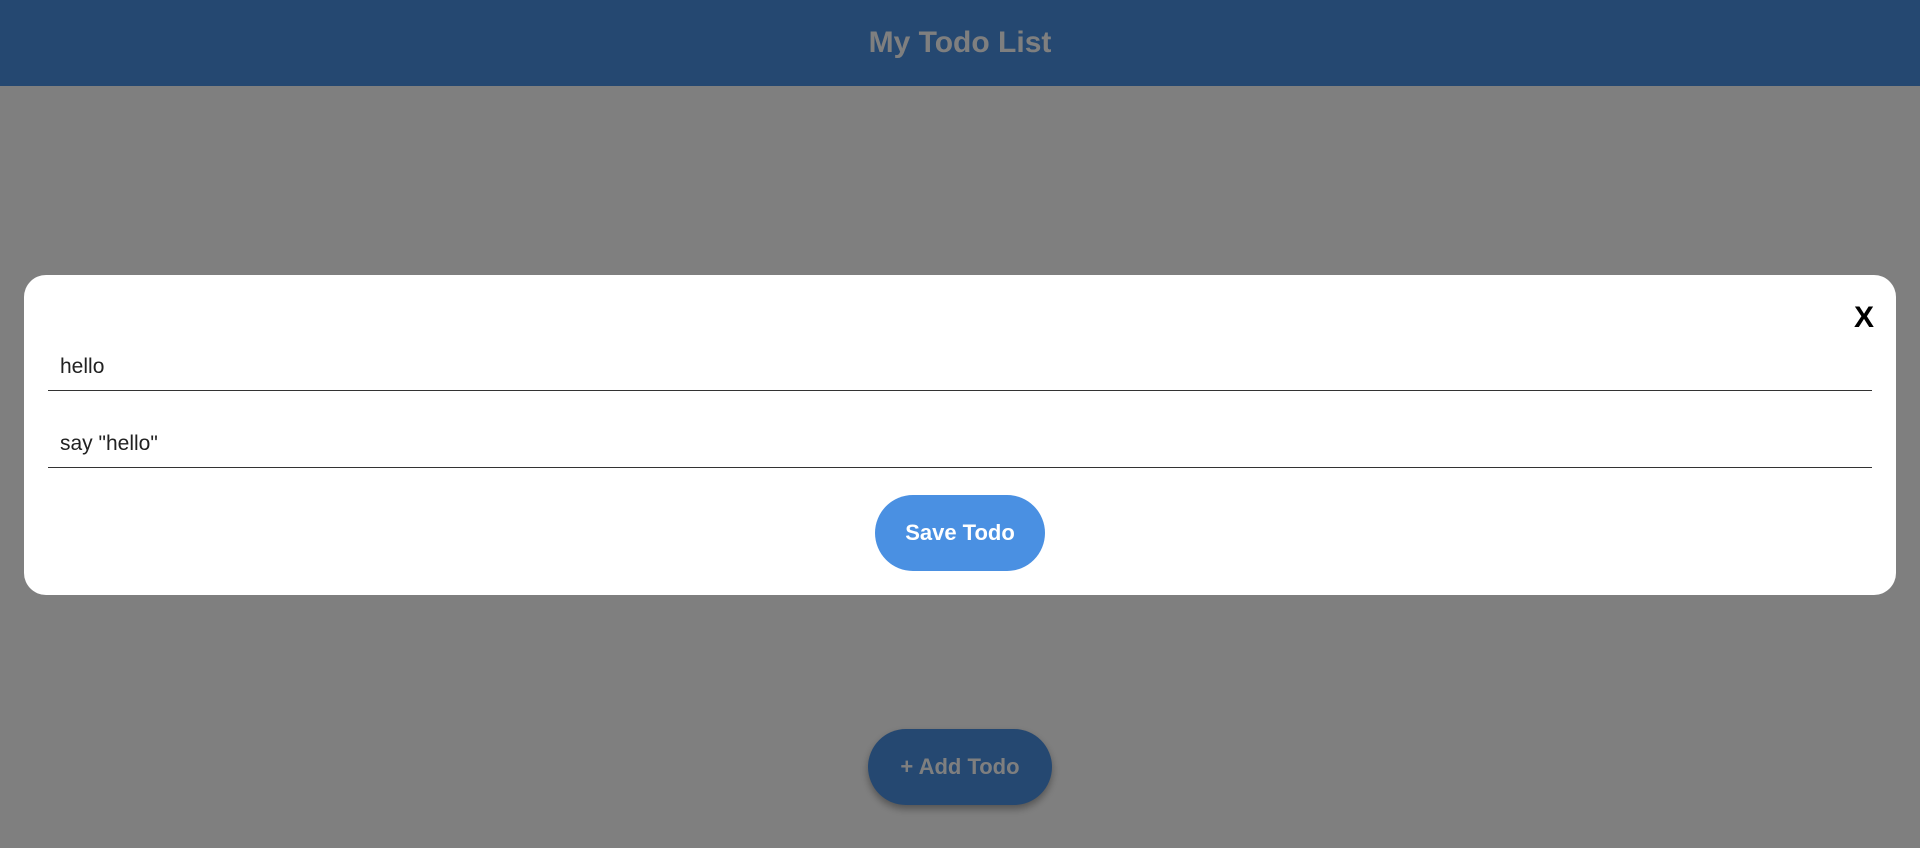  Describe the element at coordinates (960, 444) in the screenshot. I see `todo-description-input: say "hello"` at that location.